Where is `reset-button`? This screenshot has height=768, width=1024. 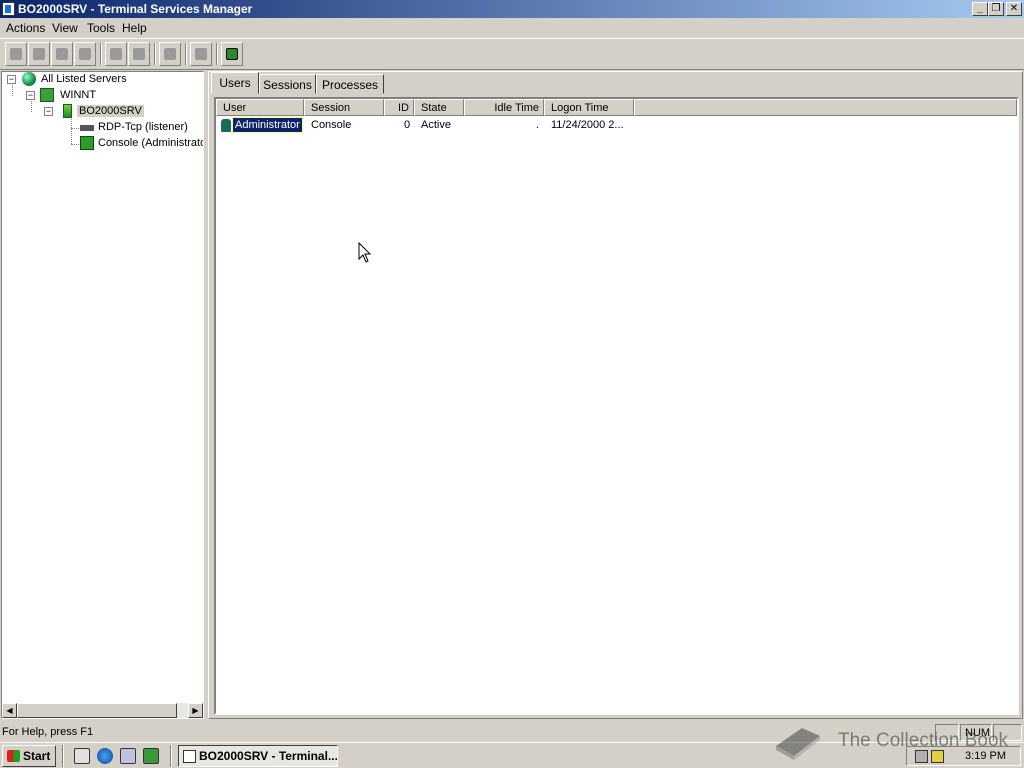
reset-button is located at coordinates (116, 54).